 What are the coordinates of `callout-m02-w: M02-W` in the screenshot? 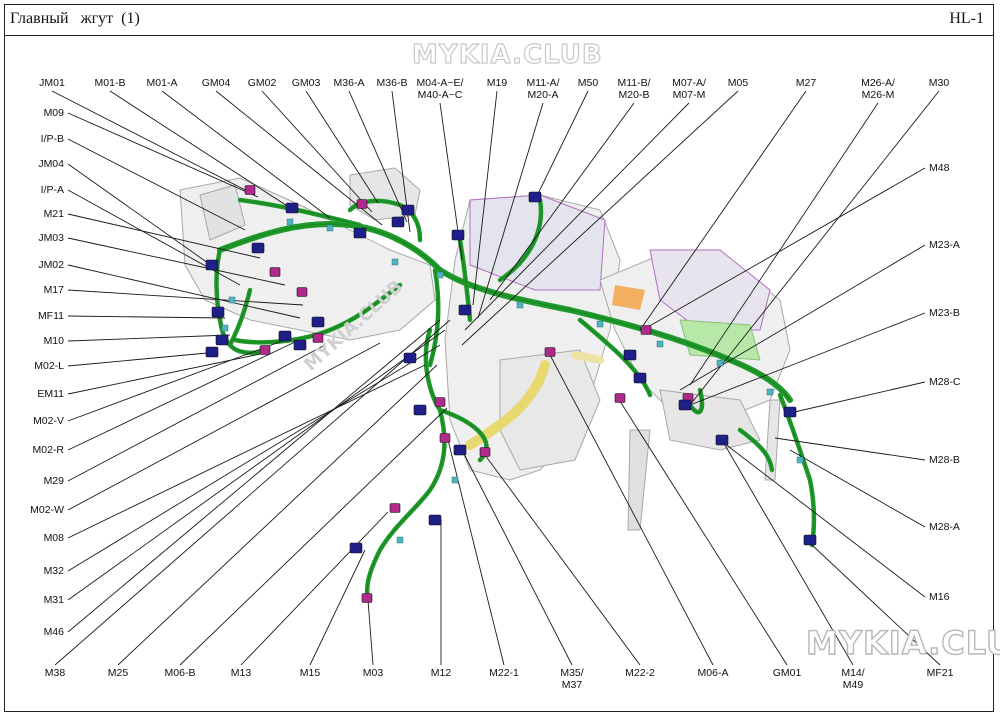 It's located at (47, 510).